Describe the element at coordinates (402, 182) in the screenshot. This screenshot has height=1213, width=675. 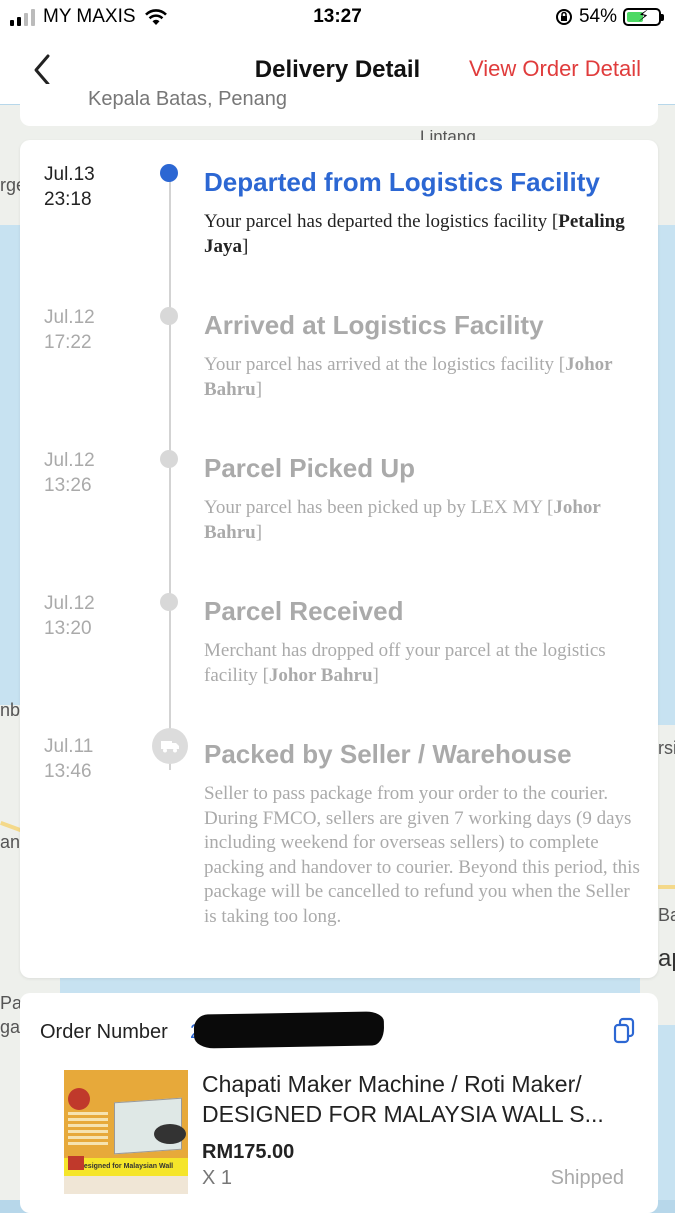
I see `event-title: Departed from Logistics Facility` at that location.